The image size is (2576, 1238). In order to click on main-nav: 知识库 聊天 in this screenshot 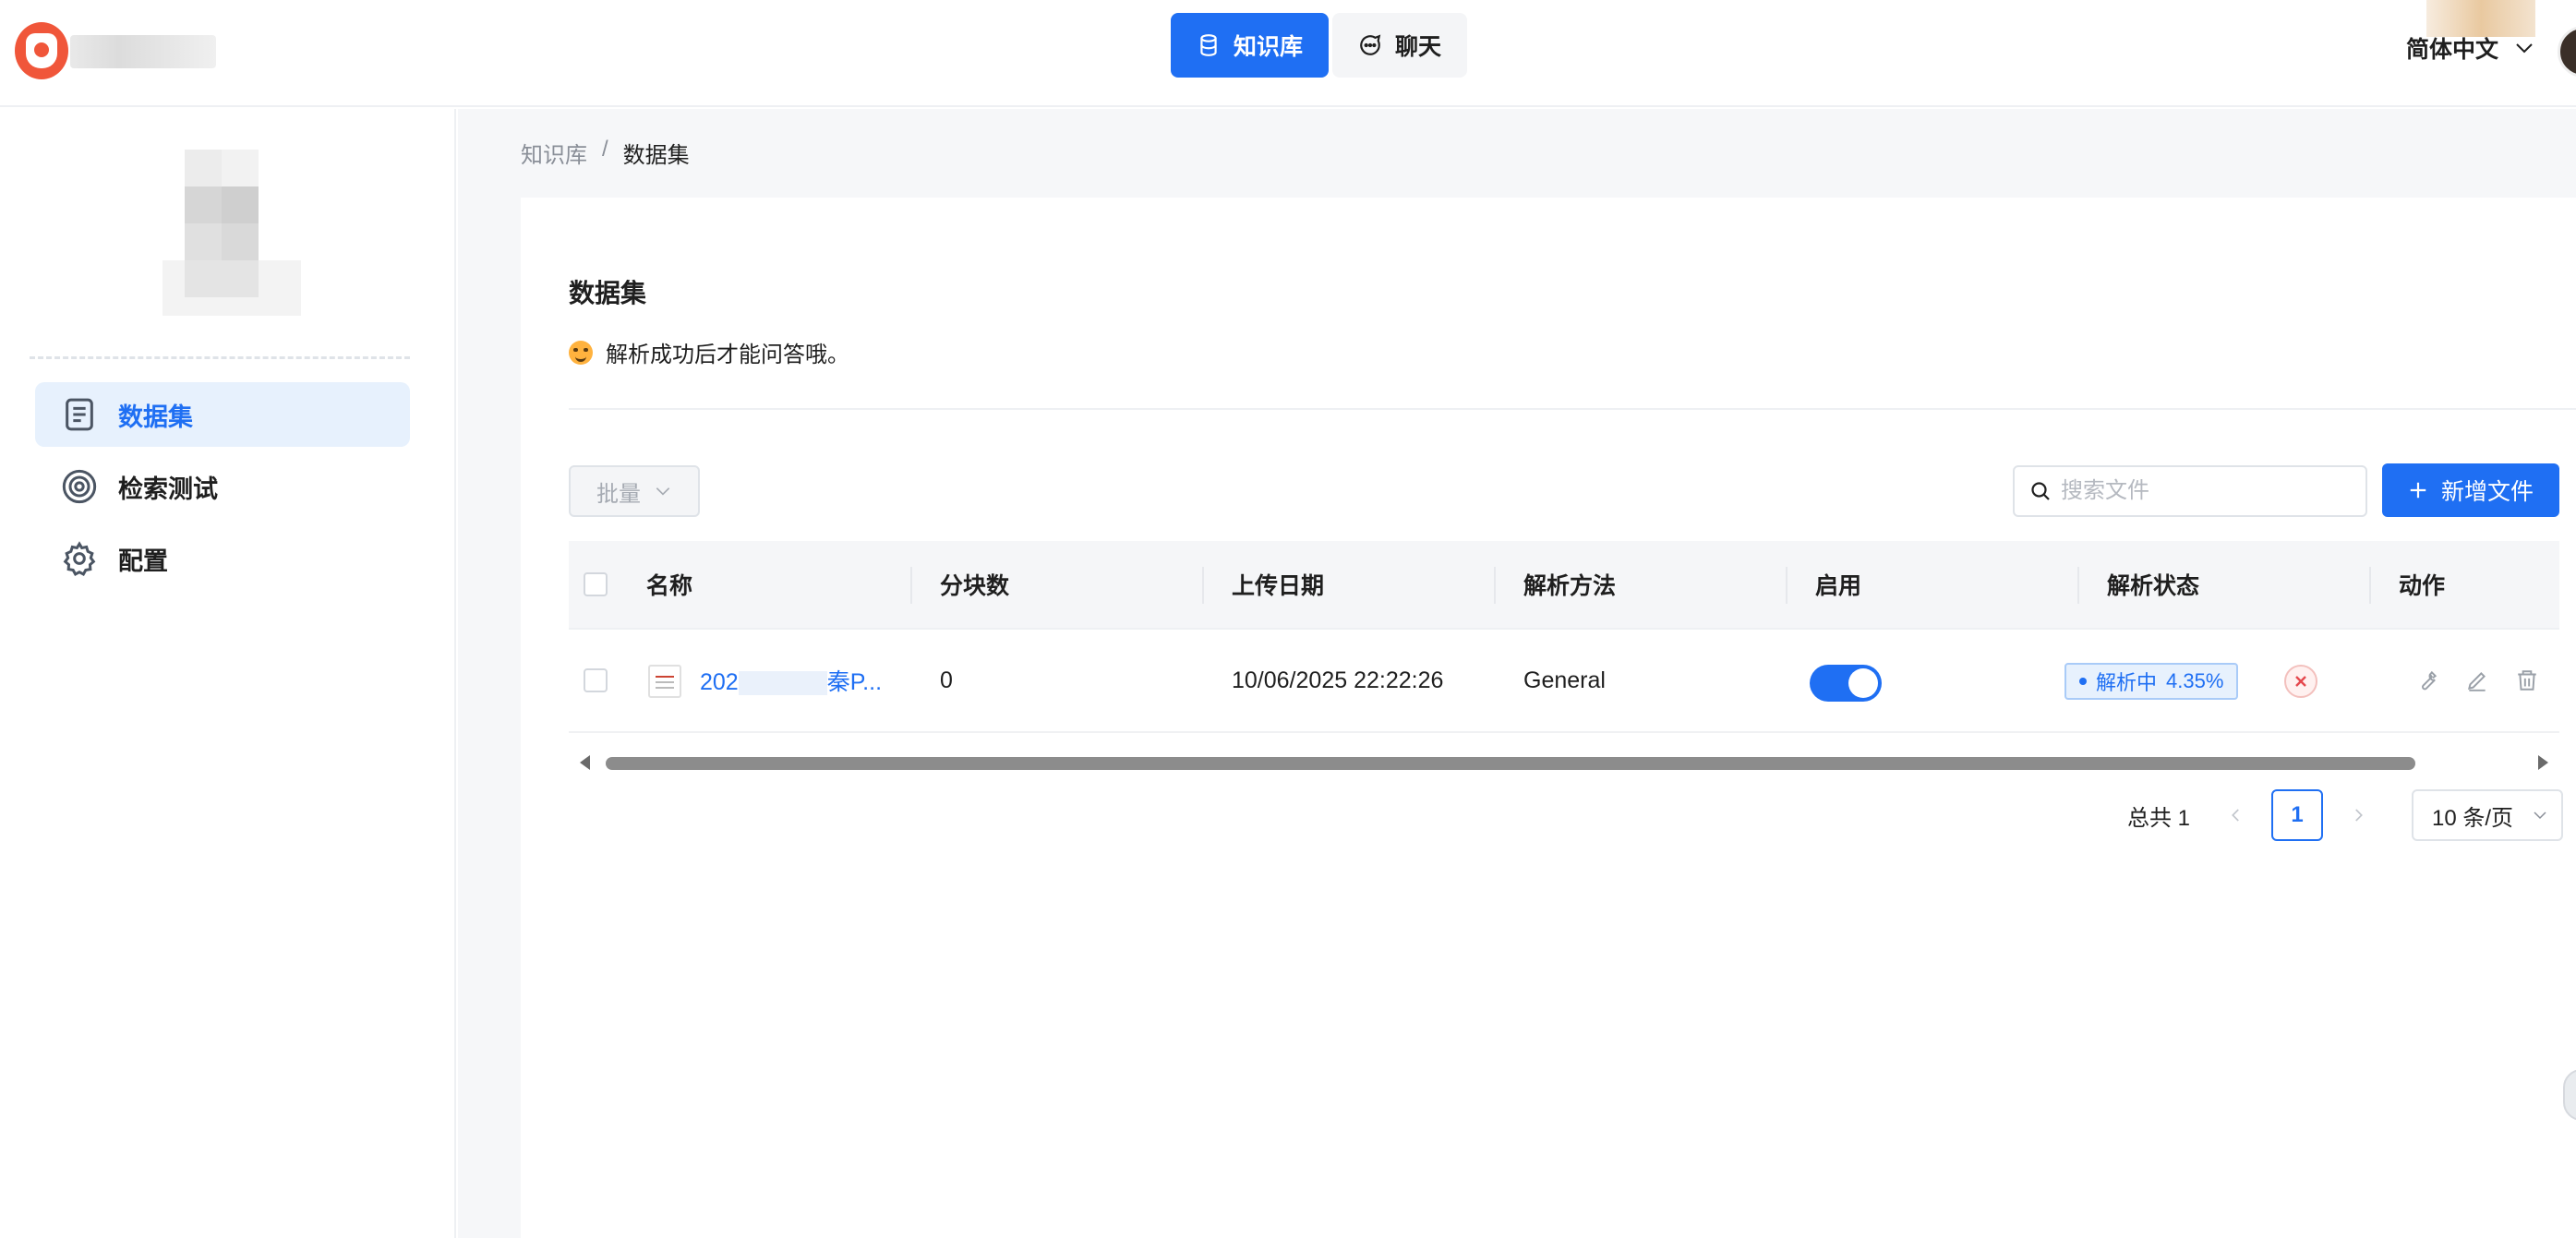, I will do `click(1319, 45)`.